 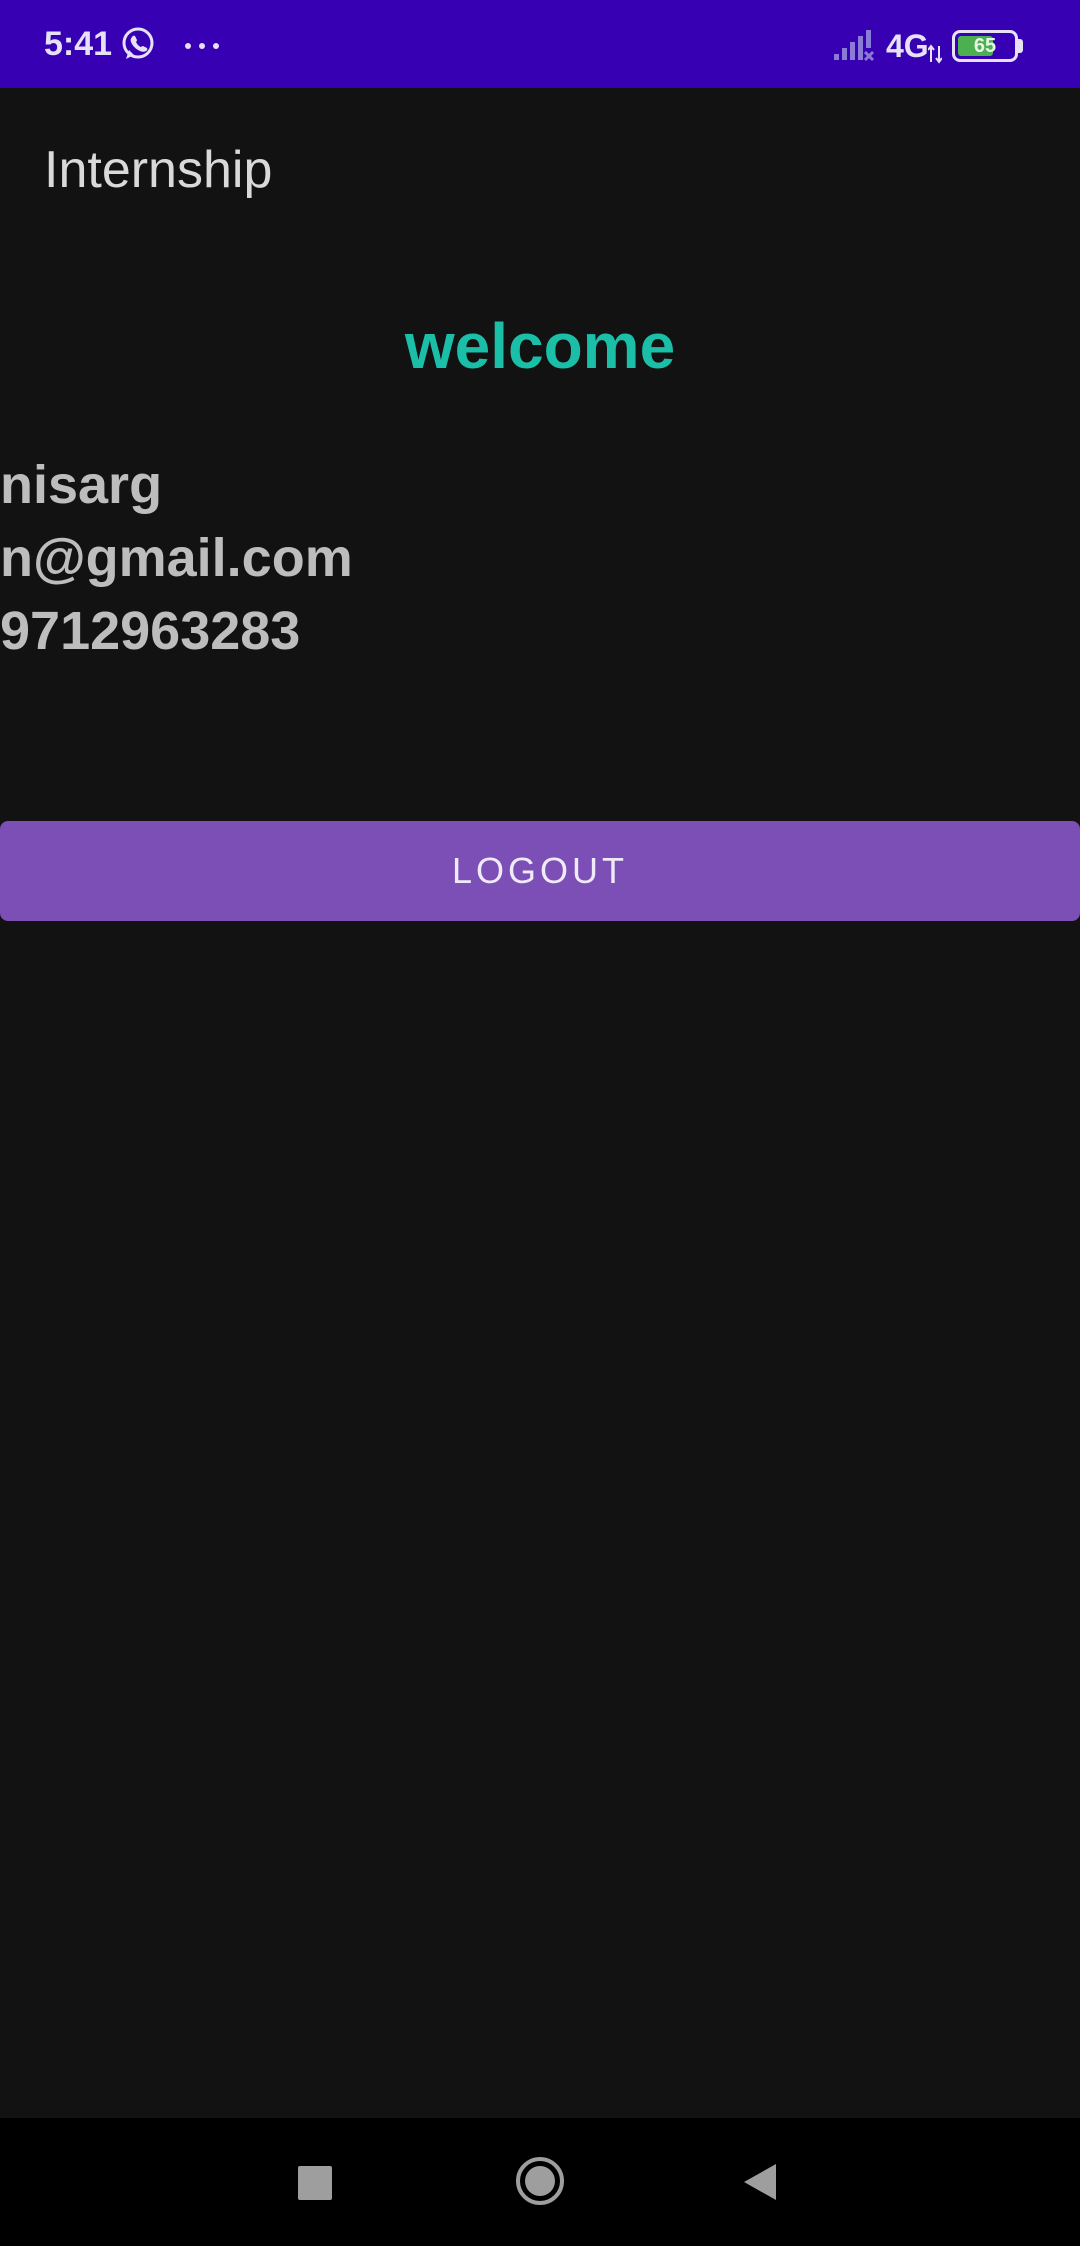 What do you see at coordinates (1020, 46) in the screenshot?
I see `battery-nub` at bounding box center [1020, 46].